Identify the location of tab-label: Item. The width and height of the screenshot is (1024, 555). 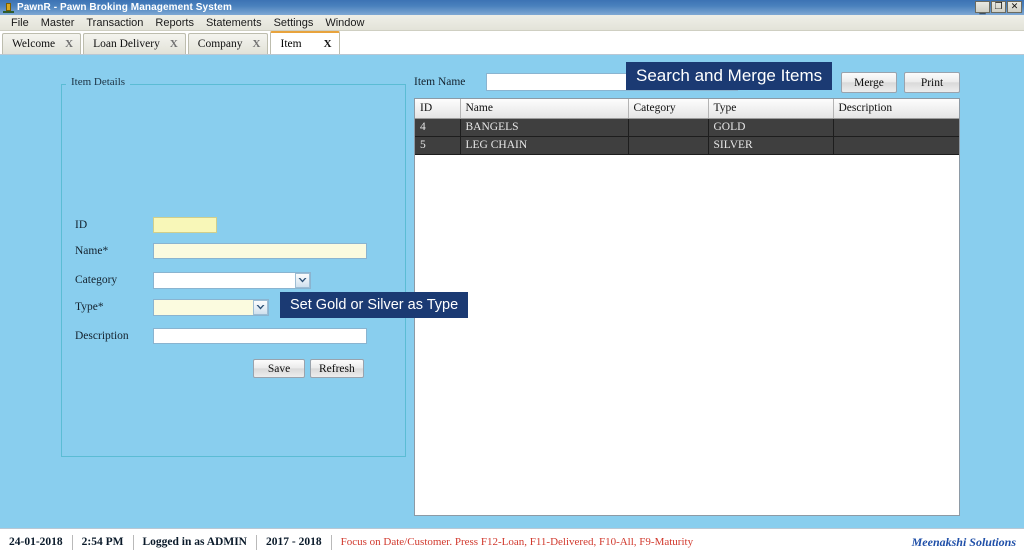
(291, 43).